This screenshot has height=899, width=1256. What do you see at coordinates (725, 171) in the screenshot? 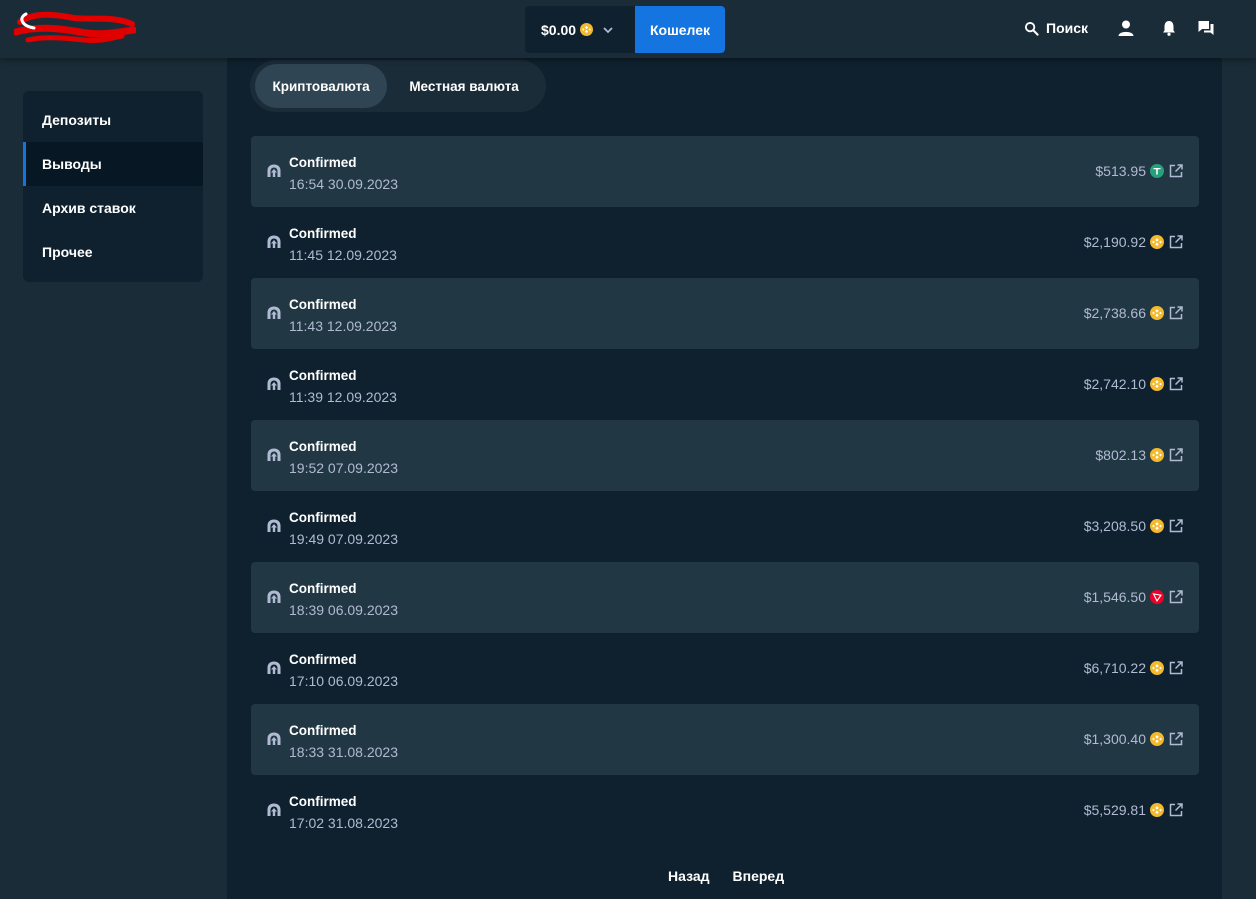
I see `transaction-row: Confirmed 16:54 30.09.2023 $513.95` at bounding box center [725, 171].